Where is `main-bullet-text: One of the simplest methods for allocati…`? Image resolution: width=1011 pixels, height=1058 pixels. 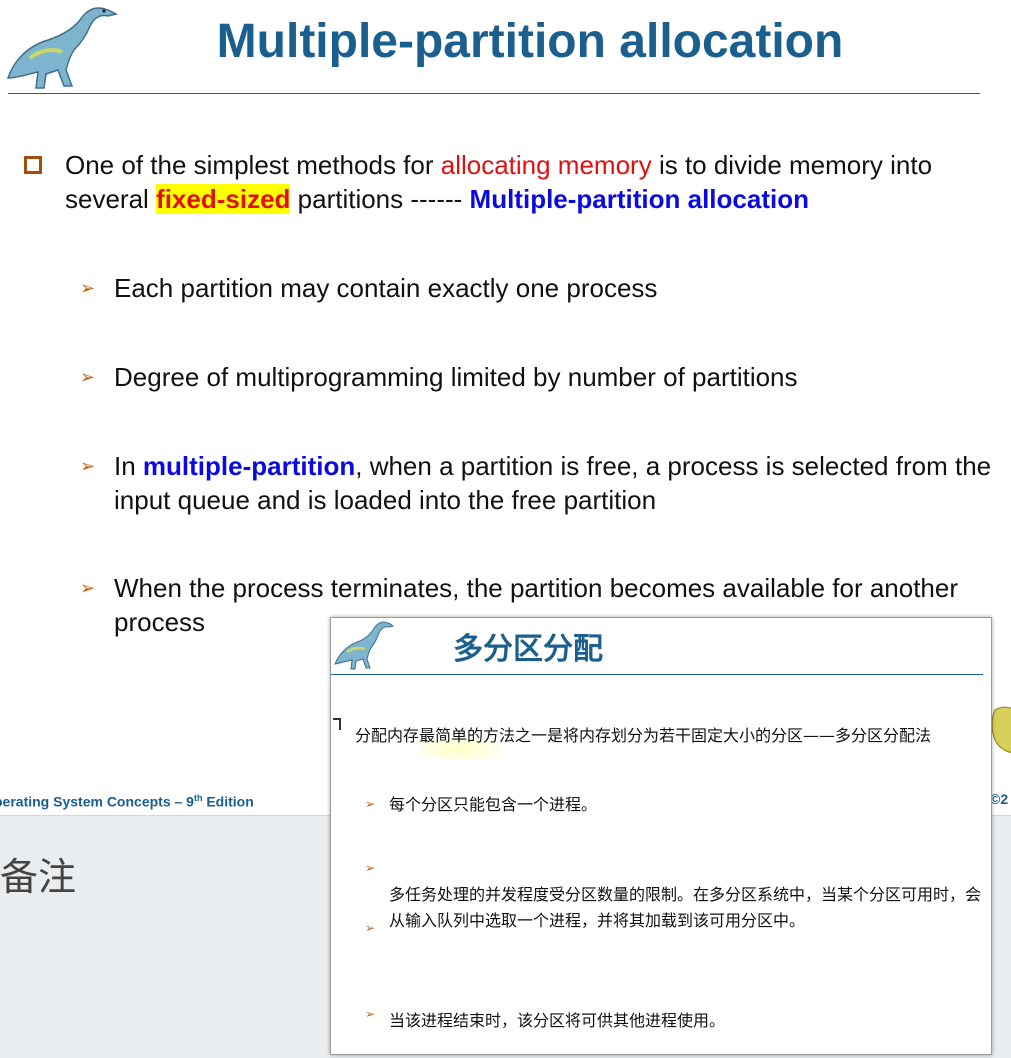 main-bullet-text: One of the simplest methods for allocati… is located at coordinates (532, 182).